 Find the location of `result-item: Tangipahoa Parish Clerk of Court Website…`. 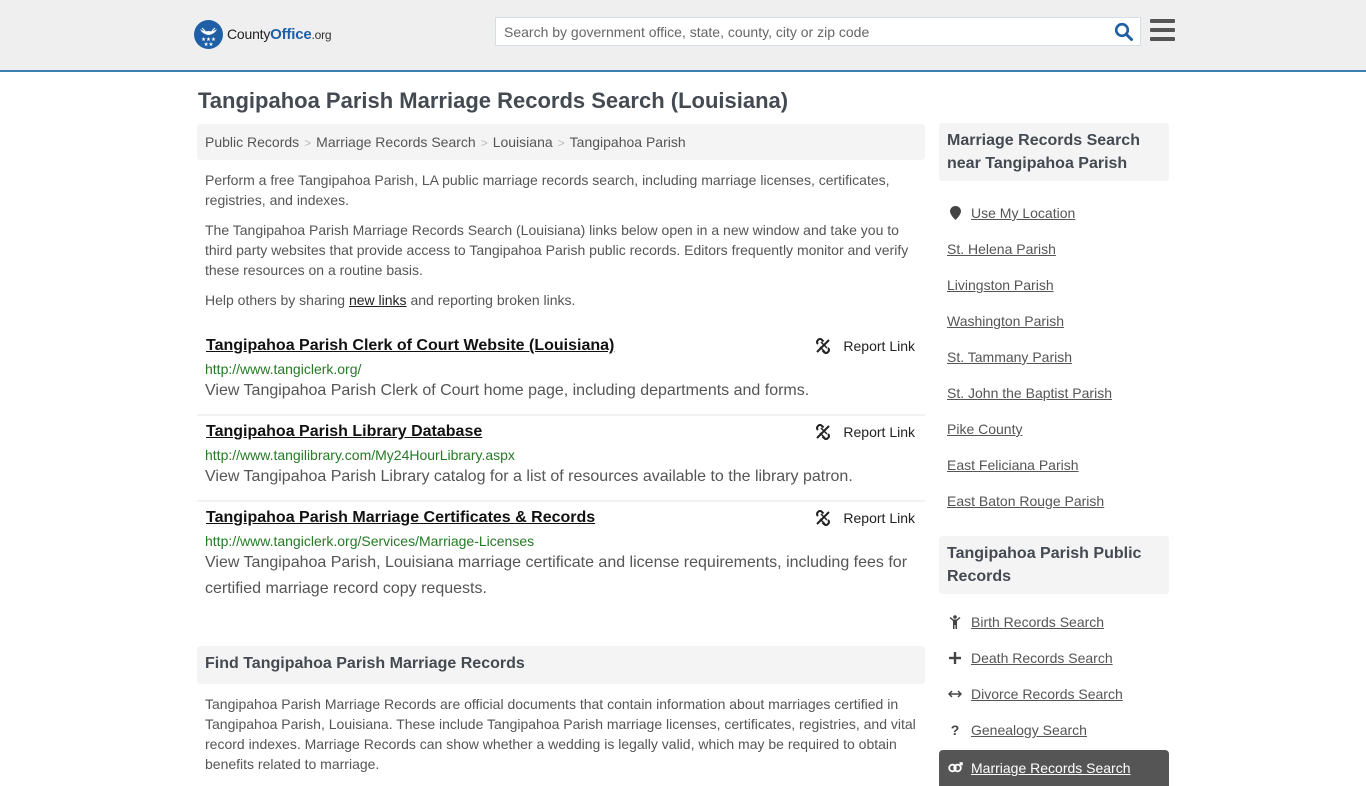

result-item: Tangipahoa Parish Clerk of Court Website… is located at coordinates (561, 373).